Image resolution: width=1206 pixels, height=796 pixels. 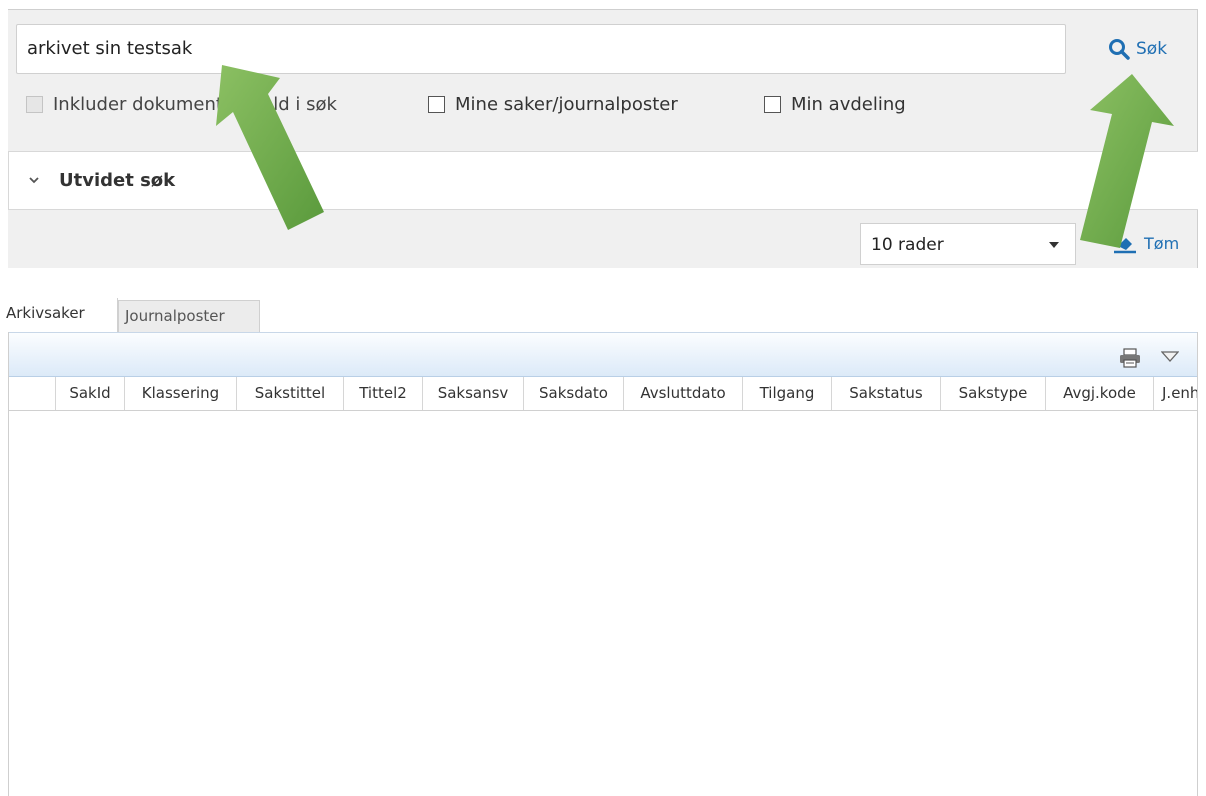 What do you see at coordinates (1119, 49) in the screenshot?
I see `search-icon` at bounding box center [1119, 49].